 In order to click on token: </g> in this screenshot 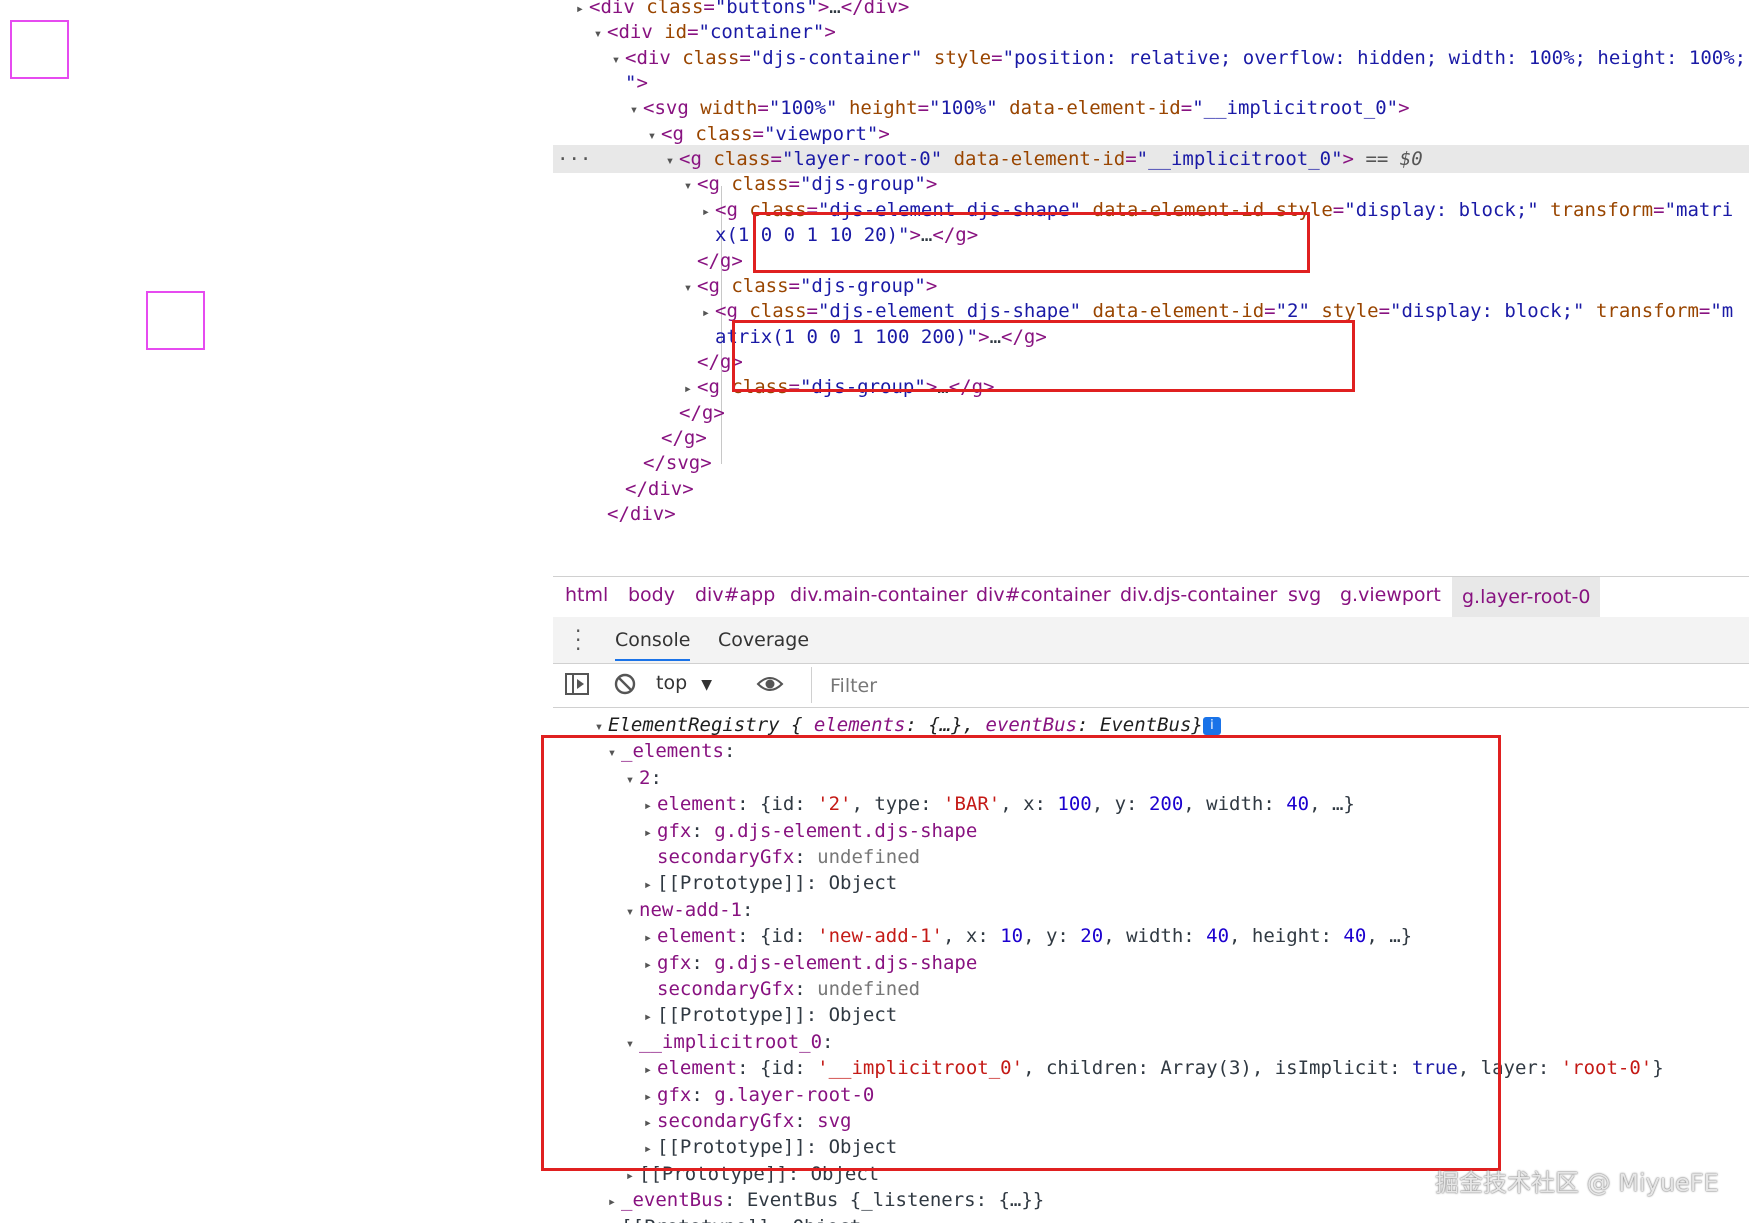, I will do `click(684, 437)`.